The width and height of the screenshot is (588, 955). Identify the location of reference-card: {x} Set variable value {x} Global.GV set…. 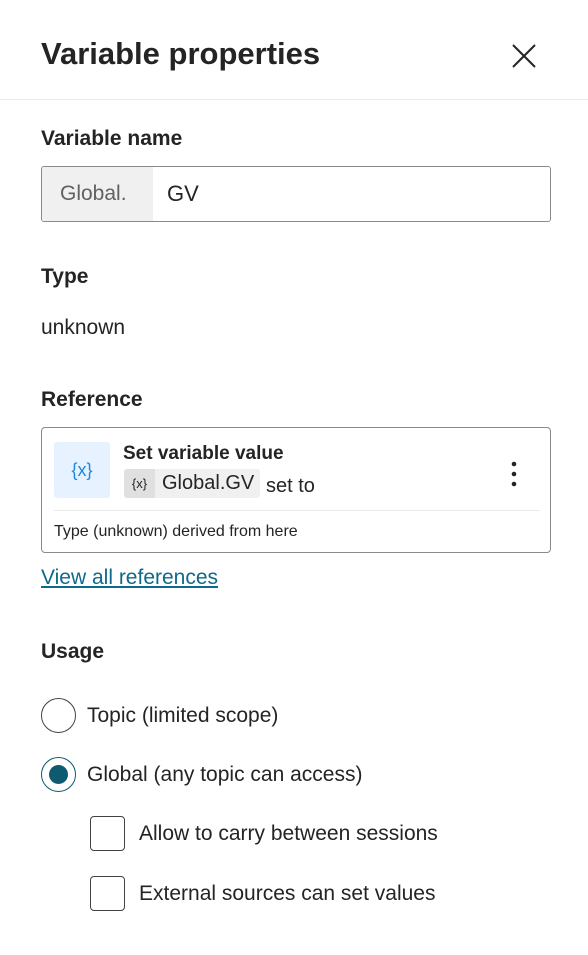
(296, 490).